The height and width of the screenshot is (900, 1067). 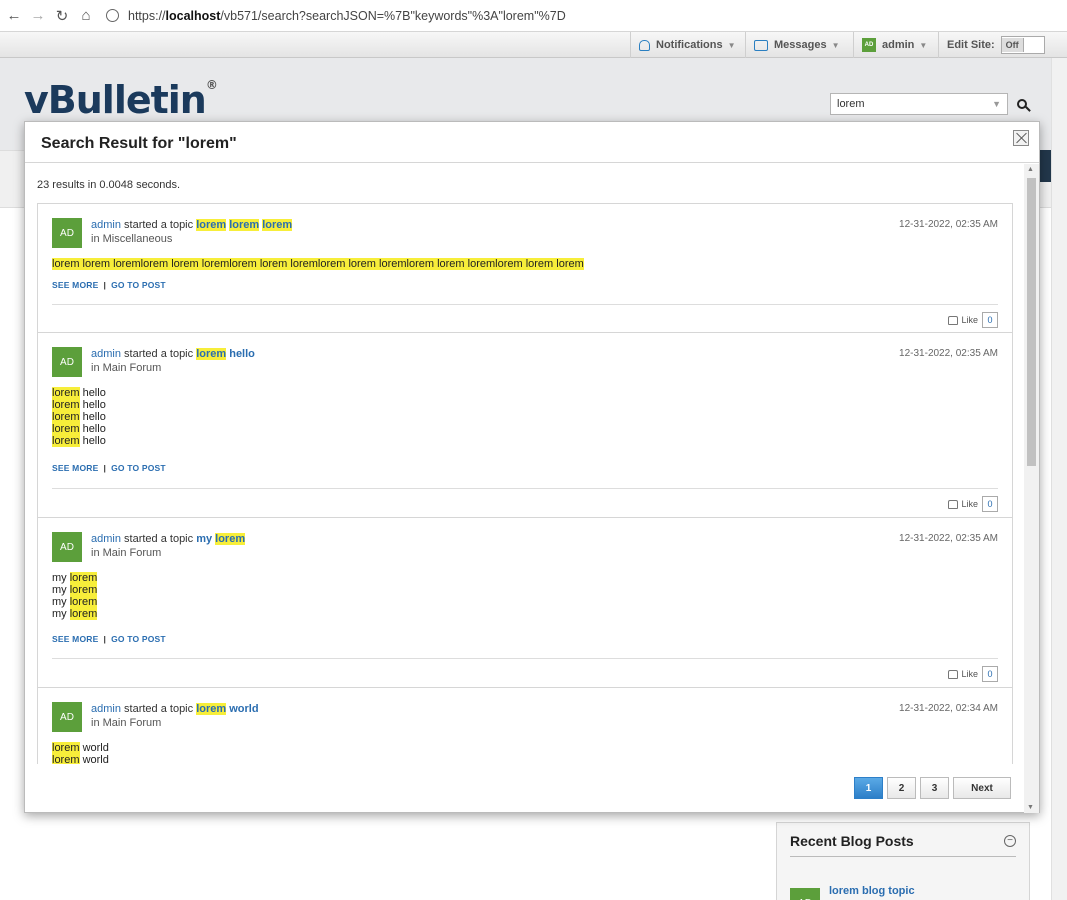 What do you see at coordinates (14, 16) in the screenshot?
I see `back-arrow-icon: ←` at bounding box center [14, 16].